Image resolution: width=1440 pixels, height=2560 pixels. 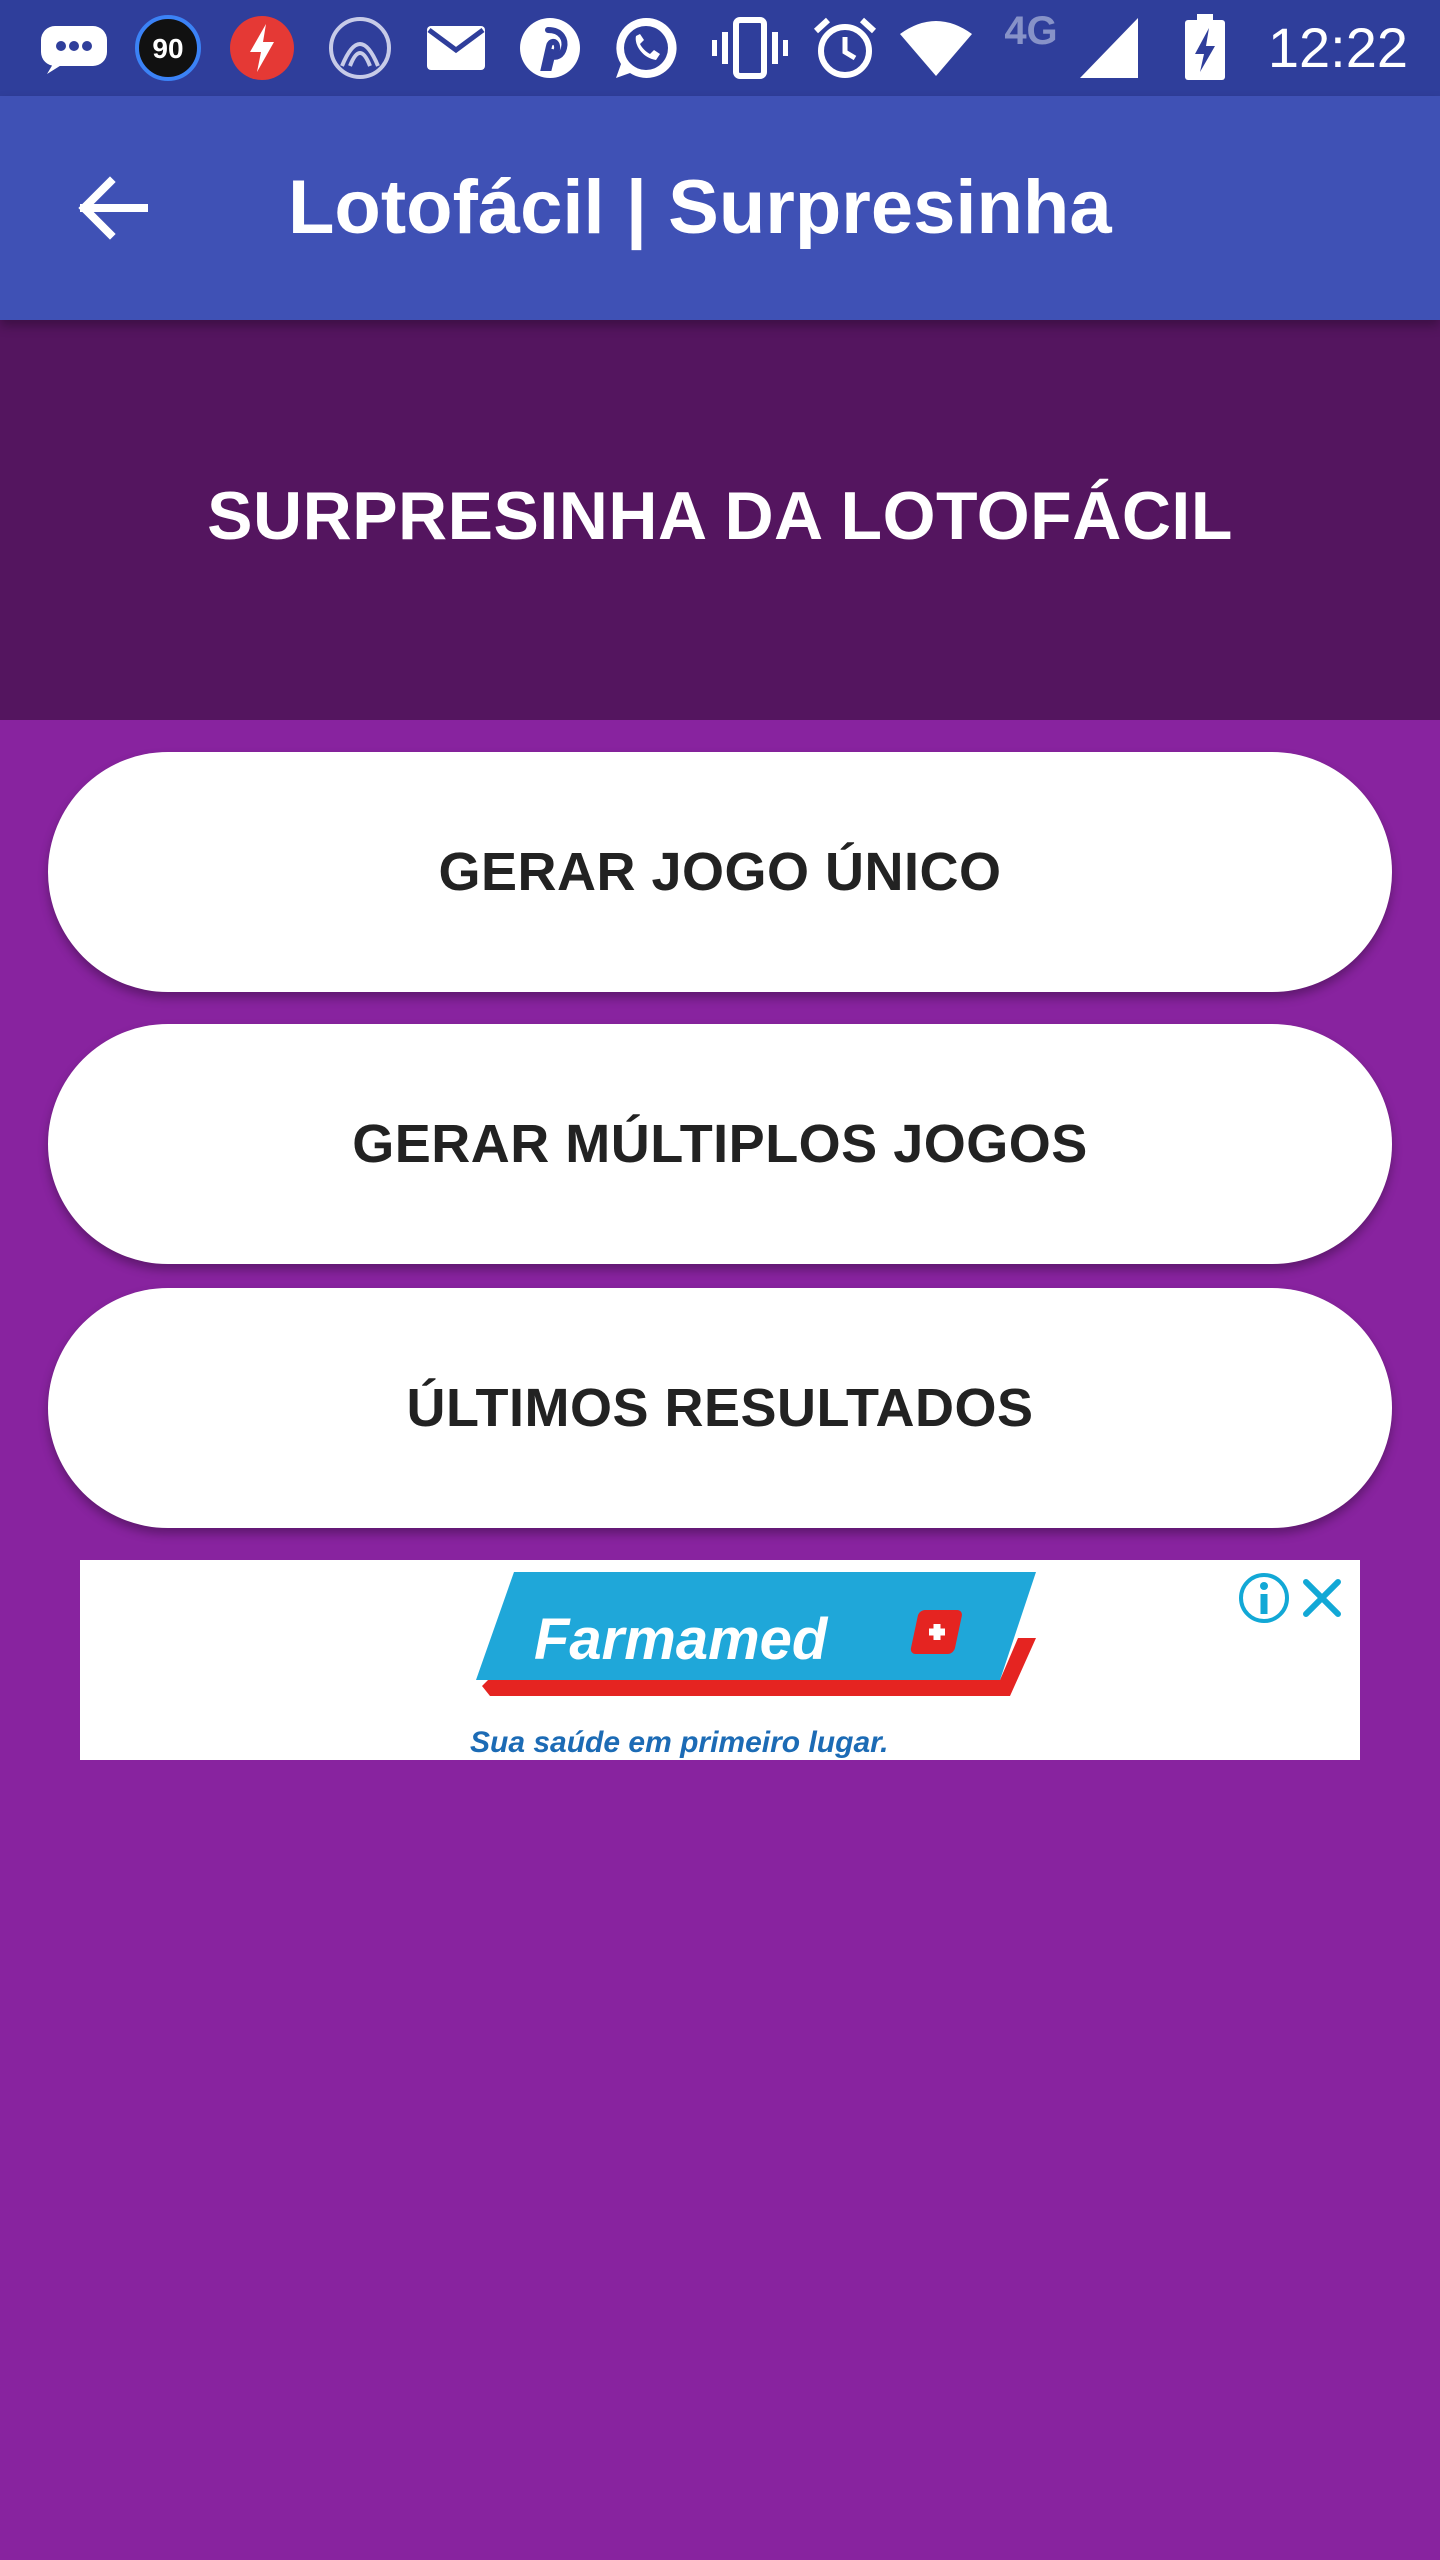 What do you see at coordinates (720, 1144) in the screenshot?
I see `generate-multiple-games-button: GERAR MÚLTIPLOS JOGOS` at bounding box center [720, 1144].